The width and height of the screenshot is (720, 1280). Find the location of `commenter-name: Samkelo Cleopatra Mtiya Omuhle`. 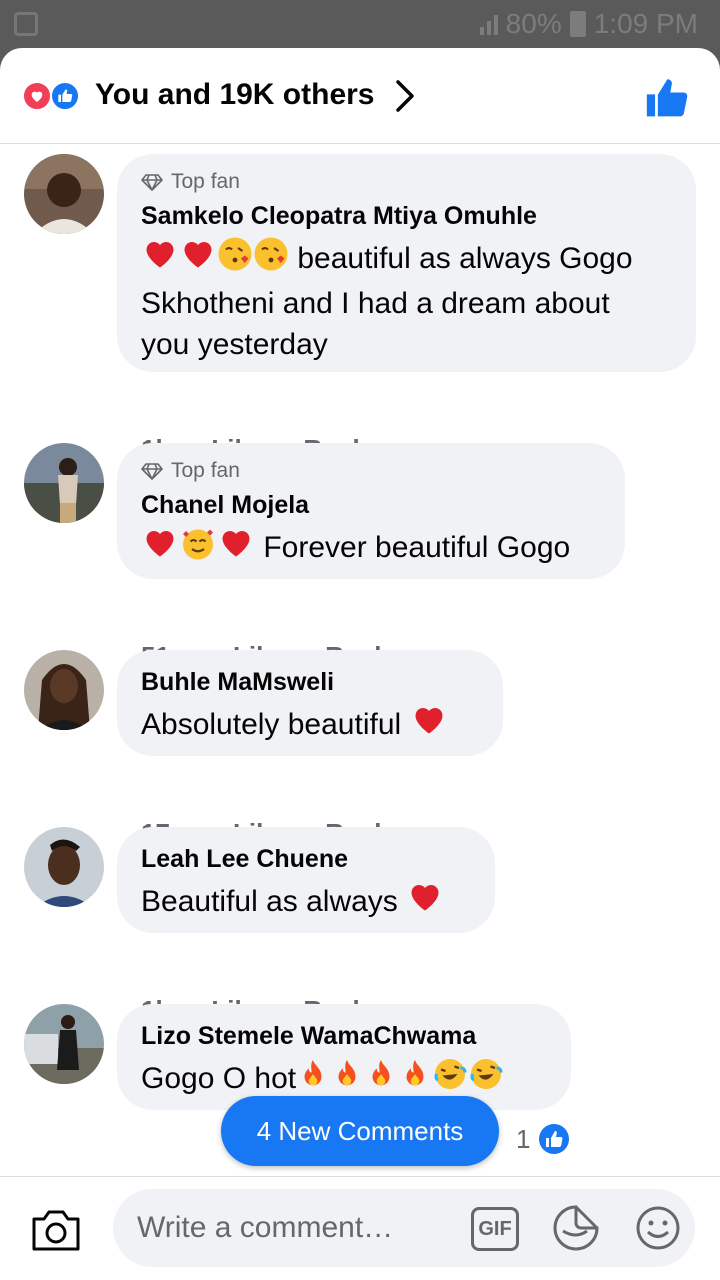

commenter-name: Samkelo Cleopatra Mtiya Omuhle is located at coordinates (406, 216).